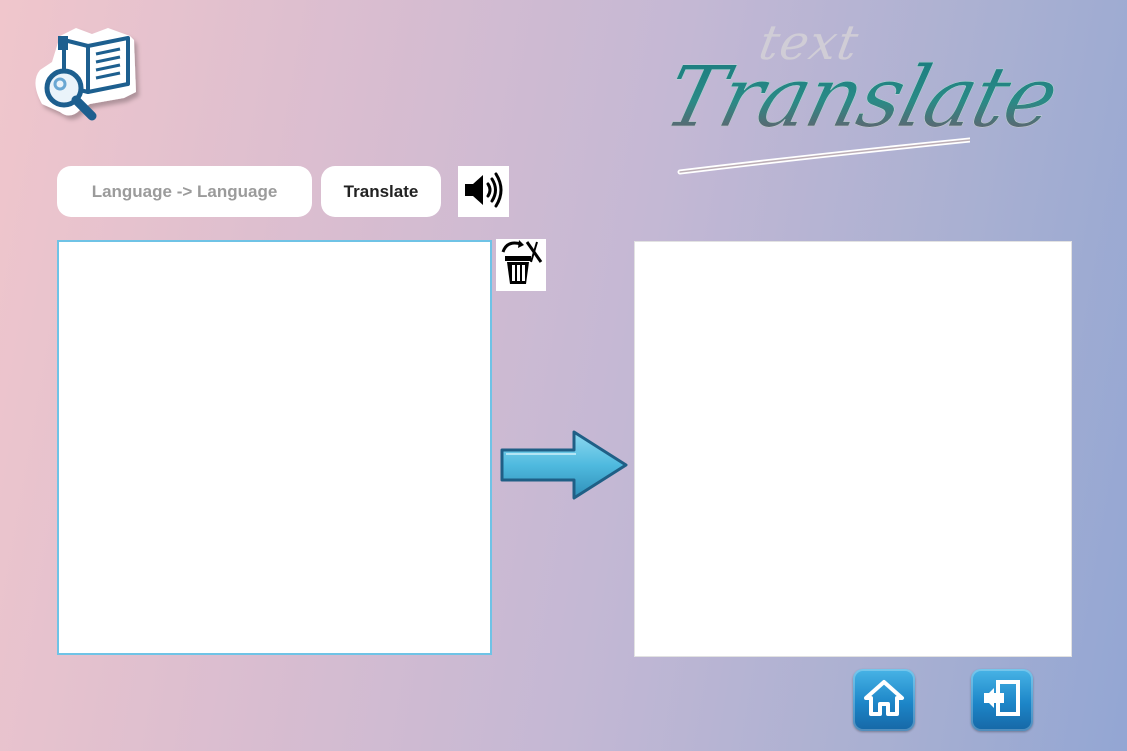  I want to click on translate-button-label: Translate, so click(381, 191).